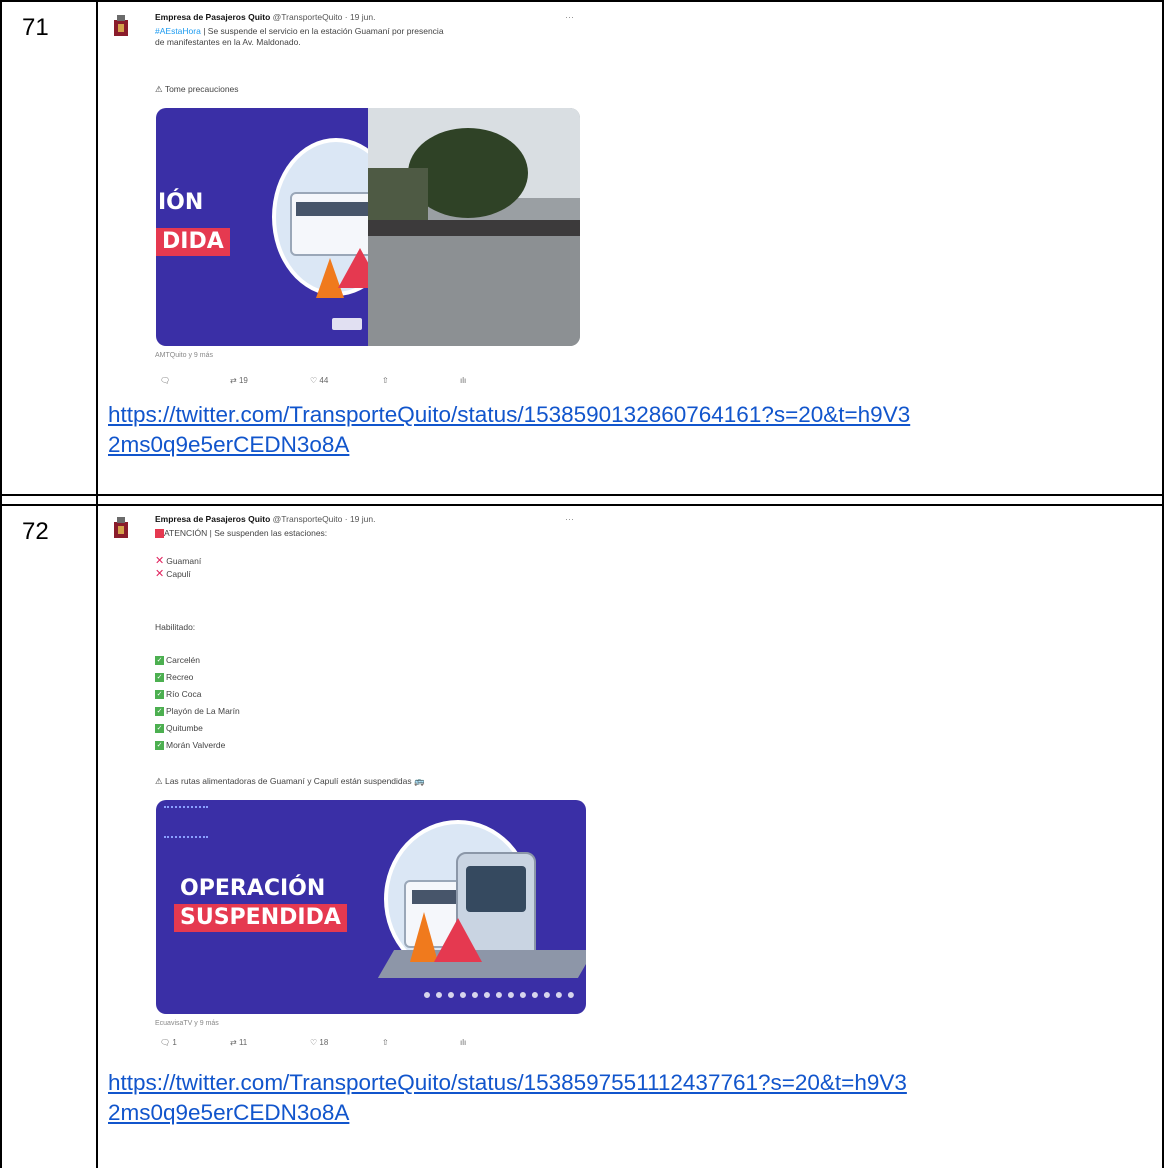  Describe the element at coordinates (371, 907) in the screenshot. I see `tweet-media: OPERACIÓN SUSPENDIDA` at that location.